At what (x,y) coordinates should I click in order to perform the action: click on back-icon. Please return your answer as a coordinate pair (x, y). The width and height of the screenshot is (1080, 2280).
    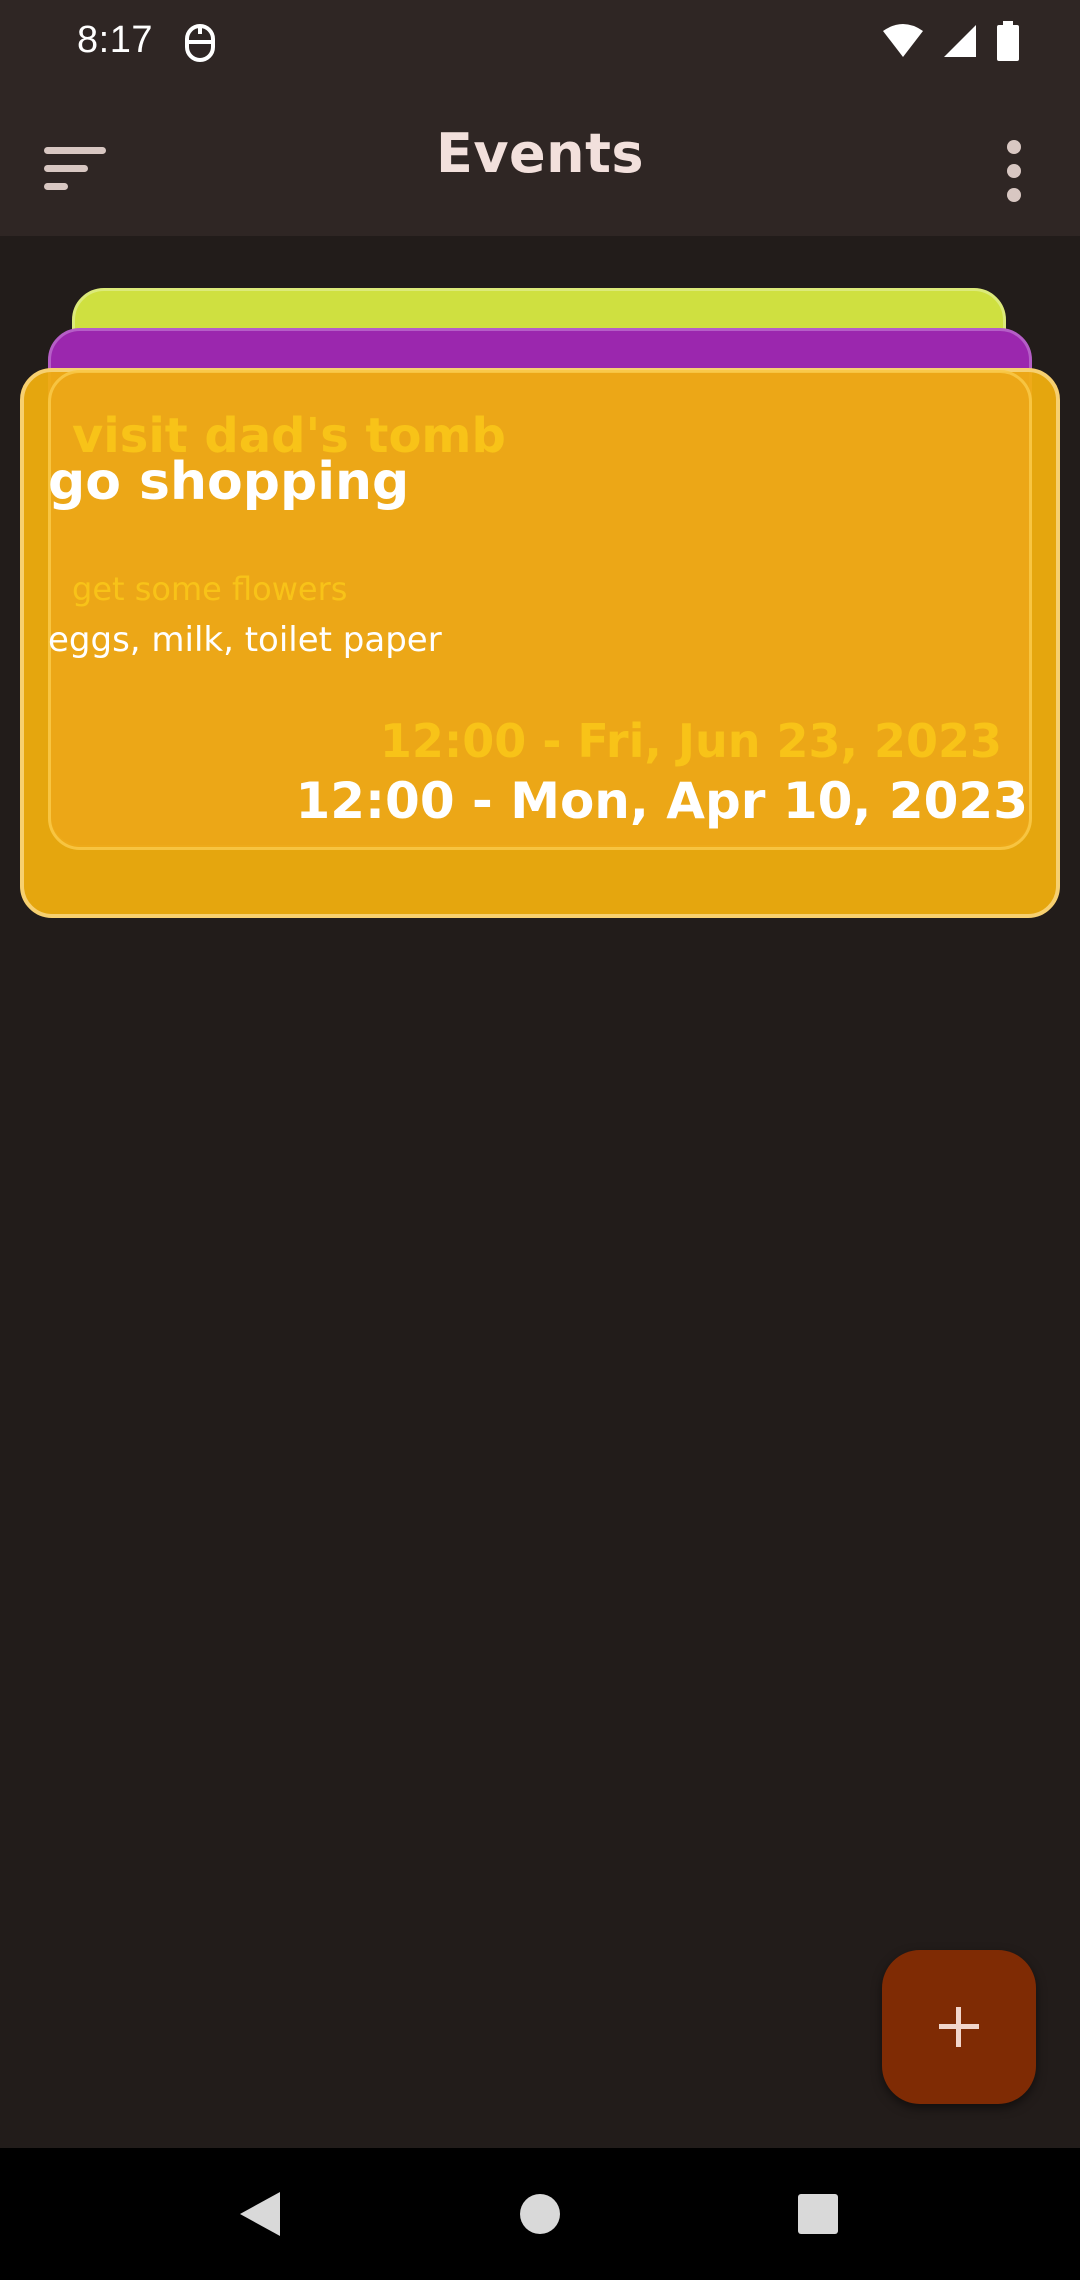
    Looking at the image, I should click on (260, 2214).